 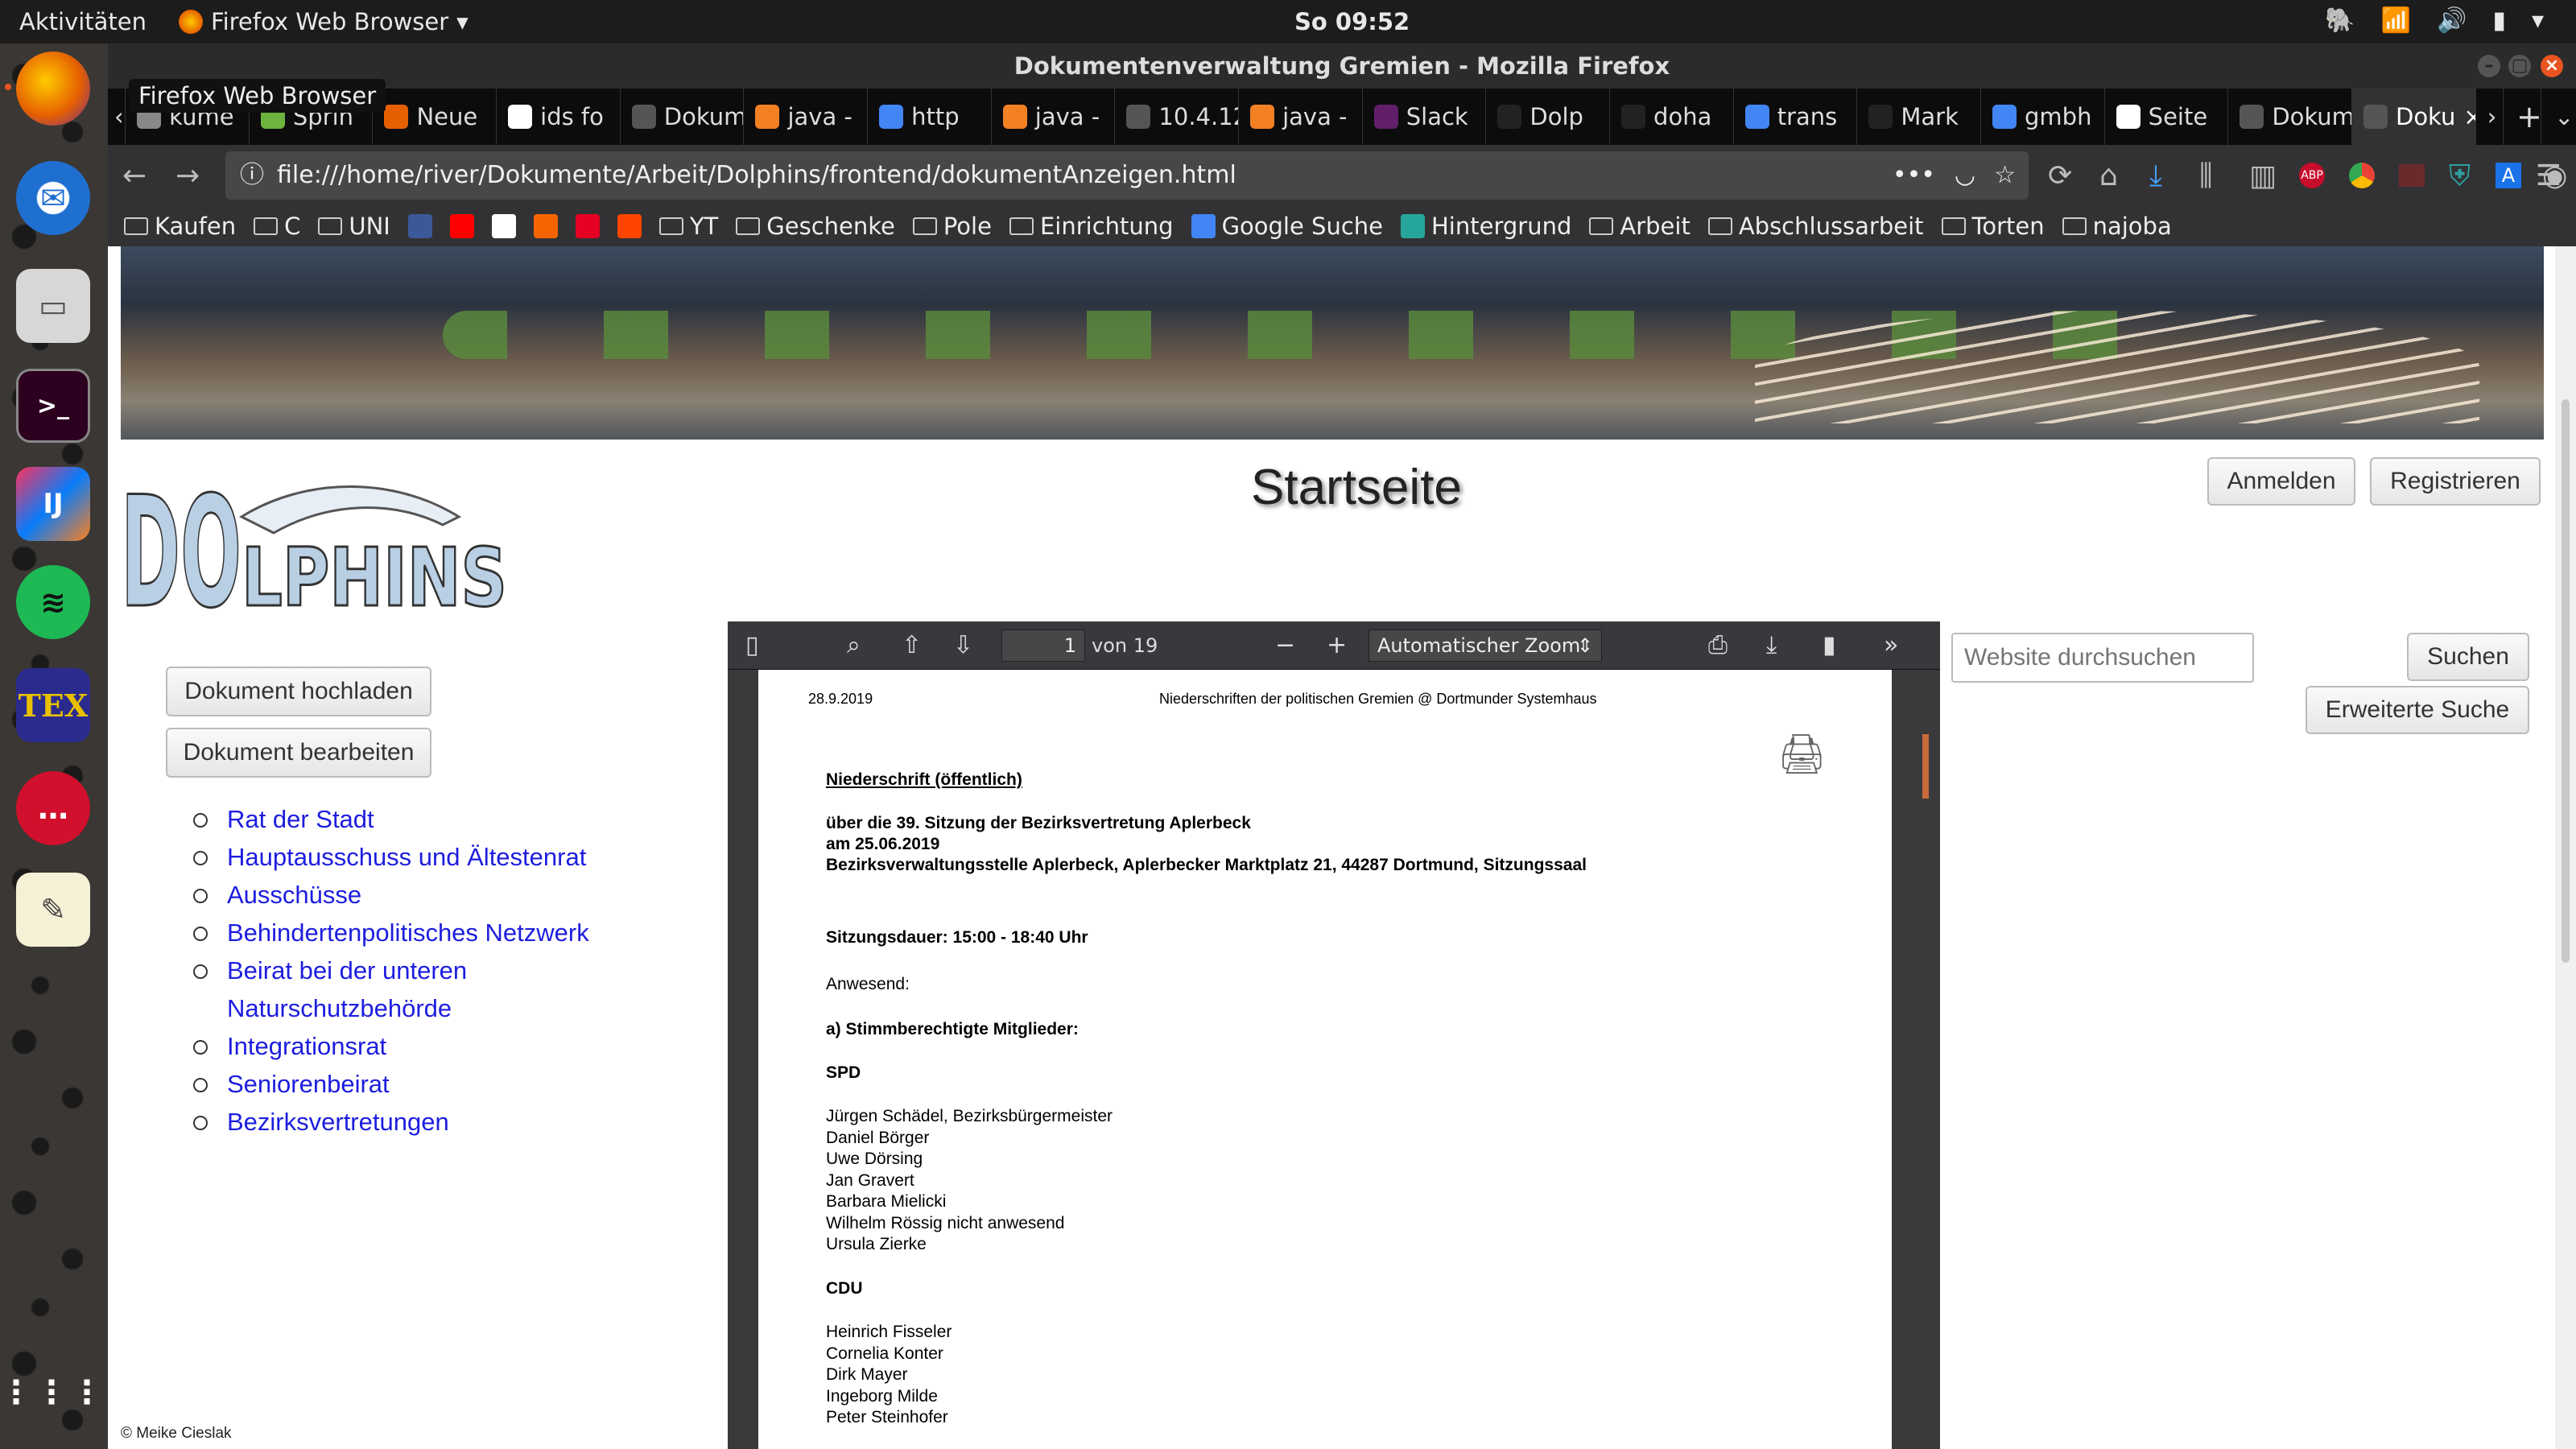 I want to click on chrome-extension-icon, so click(x=2362, y=175).